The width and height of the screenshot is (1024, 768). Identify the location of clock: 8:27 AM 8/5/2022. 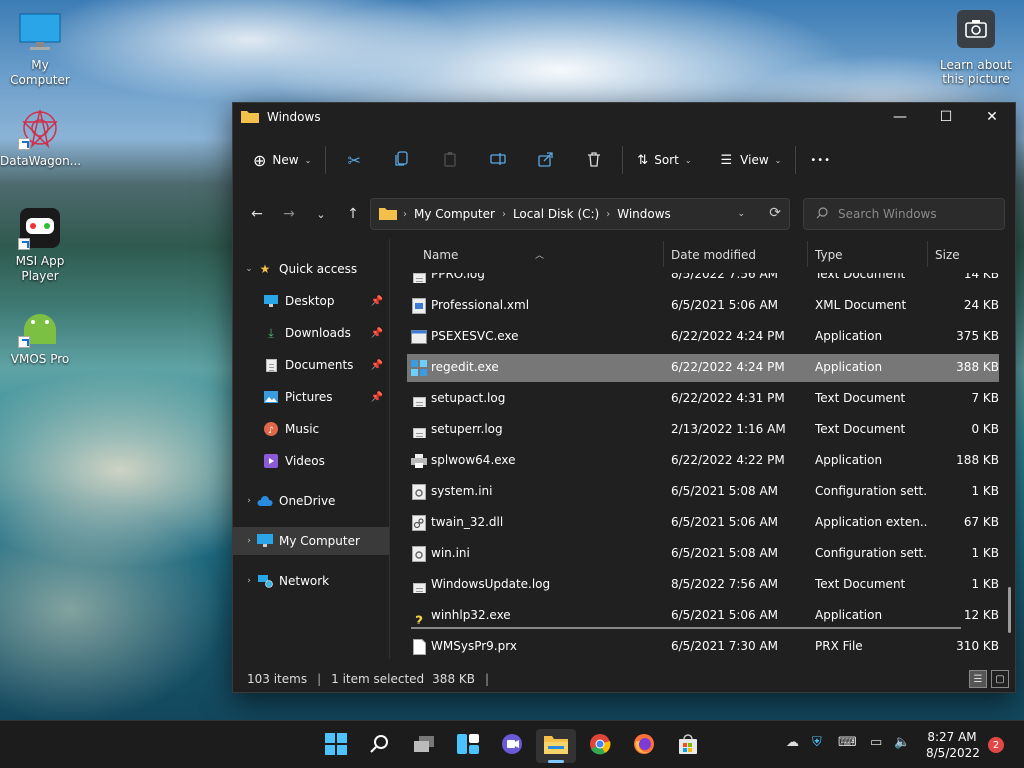
(953, 745).